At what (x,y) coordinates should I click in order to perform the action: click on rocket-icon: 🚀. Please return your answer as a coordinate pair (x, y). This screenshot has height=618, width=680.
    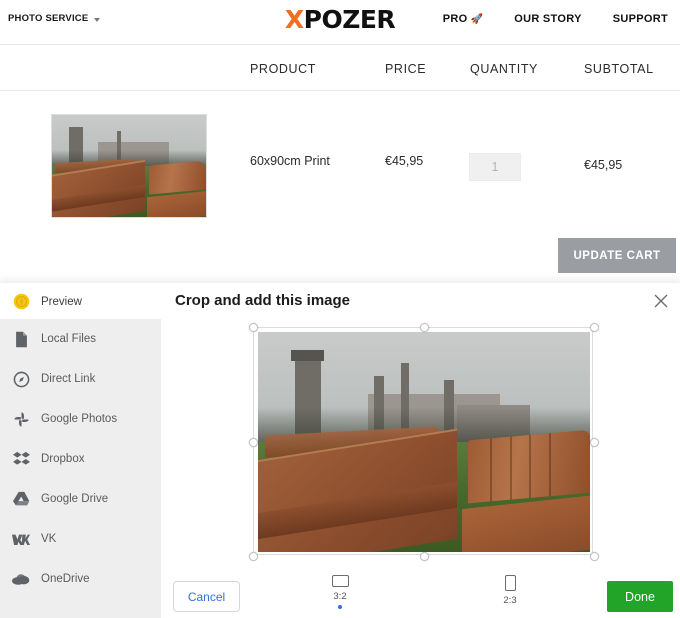
    Looking at the image, I should click on (477, 19).